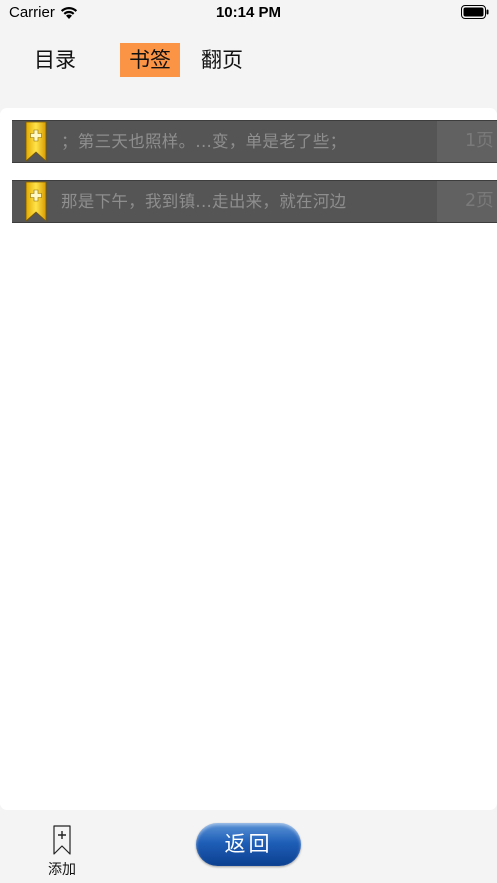  I want to click on battery-icon, so click(475, 12).